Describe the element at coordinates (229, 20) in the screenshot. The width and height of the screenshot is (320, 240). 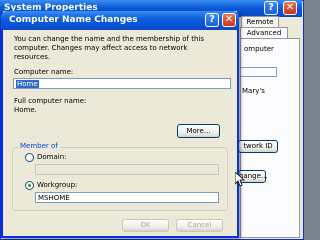
I see `close-icon: ✕` at that location.